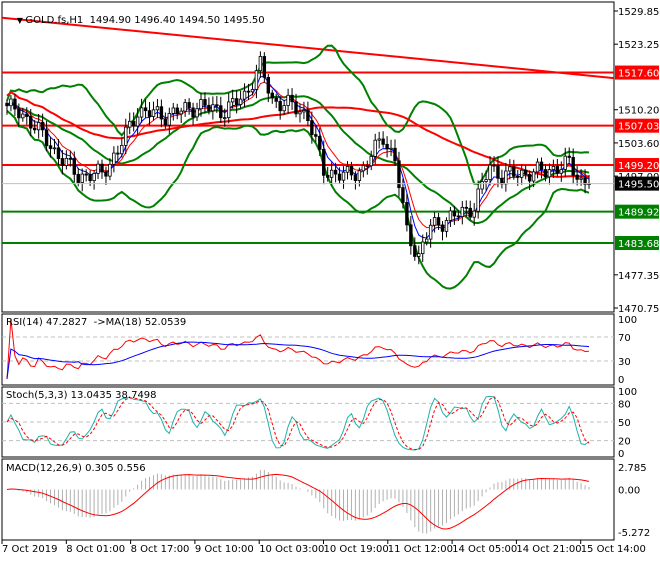 The height and width of the screenshot is (564, 660). What do you see at coordinates (634, 533) in the screenshot?
I see `macd-tick-label: -5.272` at bounding box center [634, 533].